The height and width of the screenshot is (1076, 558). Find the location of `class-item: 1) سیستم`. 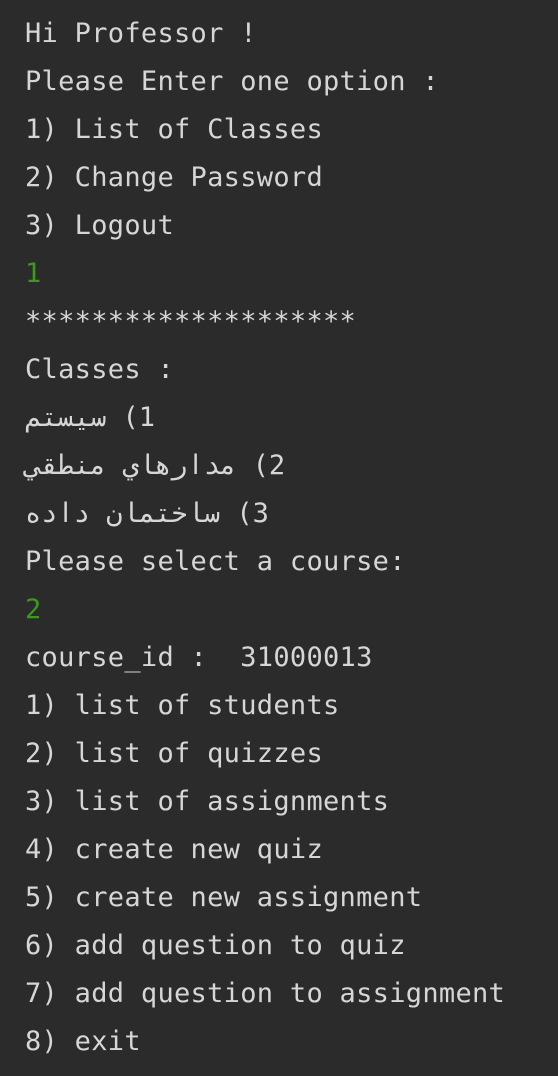

class-item: 1) سیستم is located at coordinates (90, 417).